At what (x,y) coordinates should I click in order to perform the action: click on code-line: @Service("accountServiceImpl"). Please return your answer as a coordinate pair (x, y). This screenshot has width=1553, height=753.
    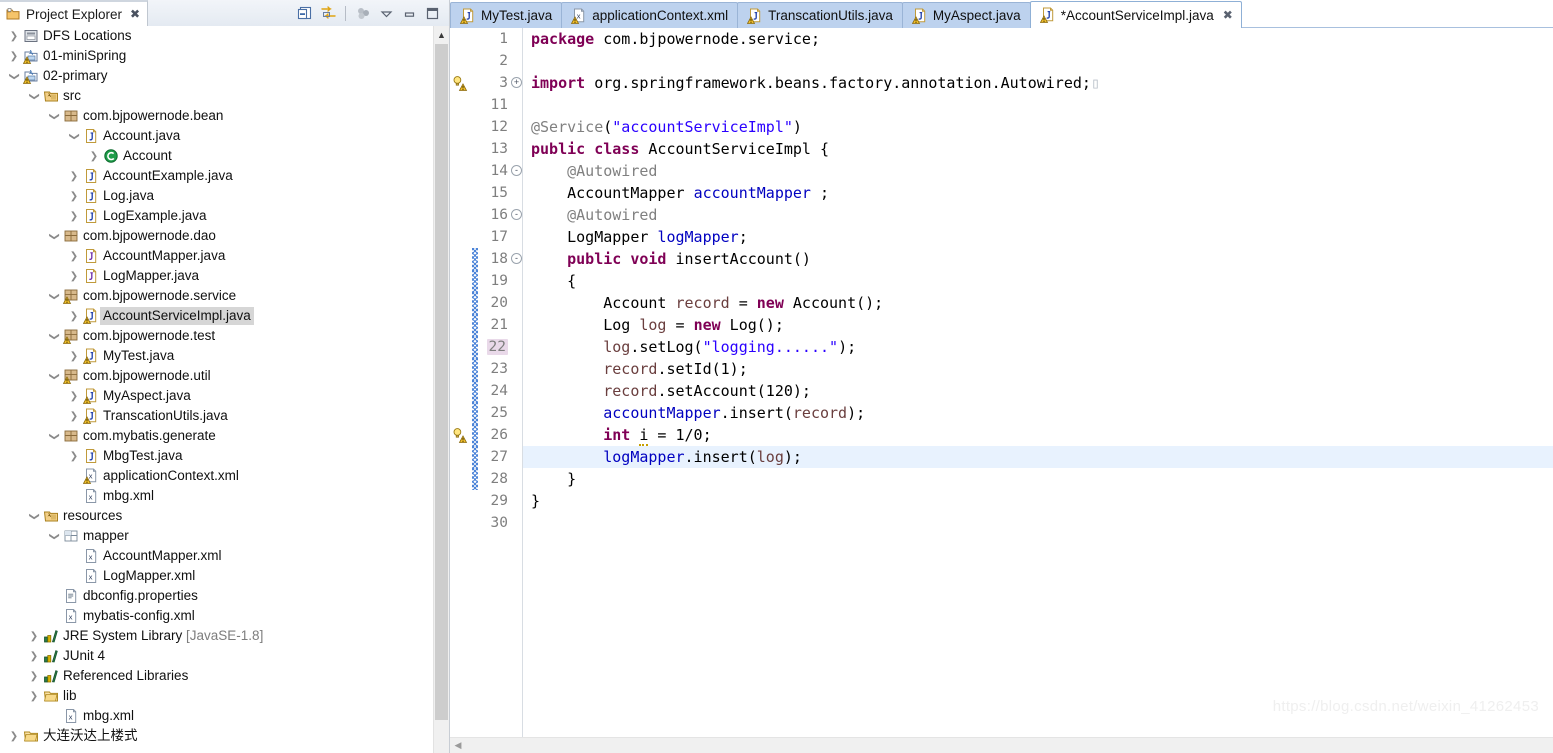
    Looking at the image, I should click on (1038, 127).